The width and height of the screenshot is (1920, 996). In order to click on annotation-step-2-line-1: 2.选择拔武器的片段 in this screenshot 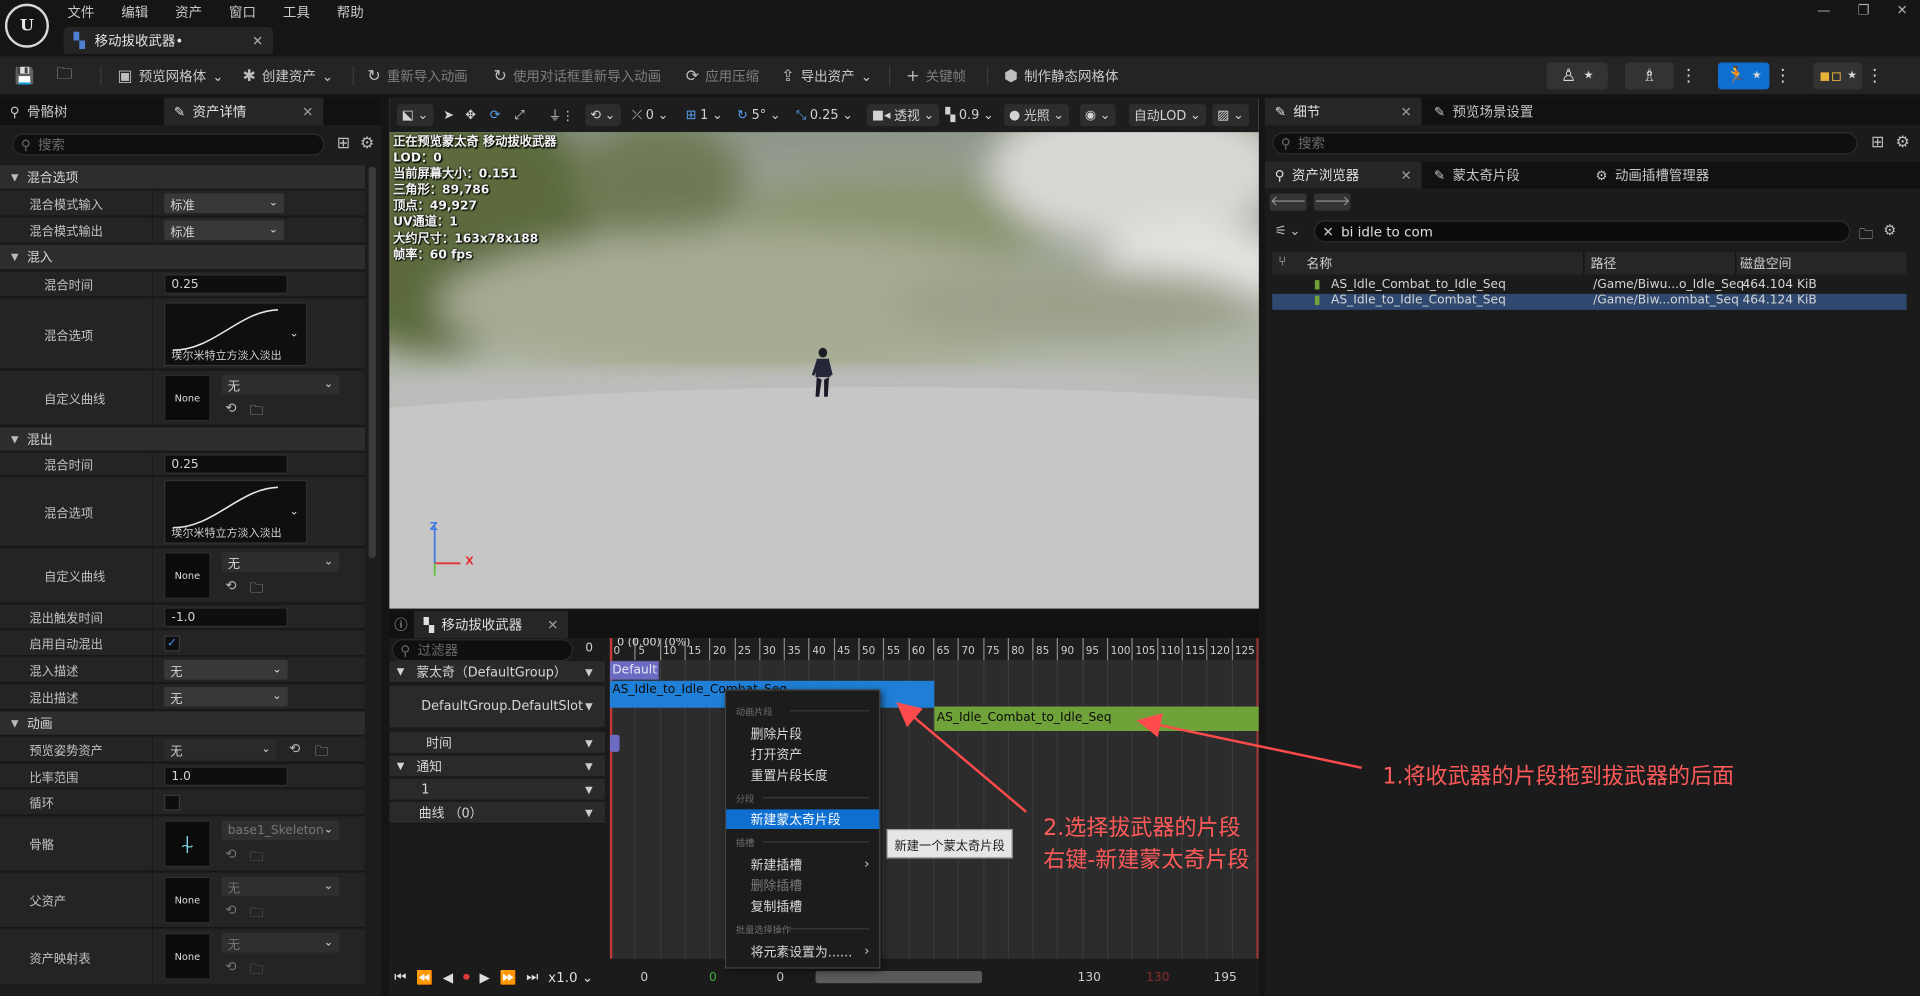, I will do `click(1142, 828)`.